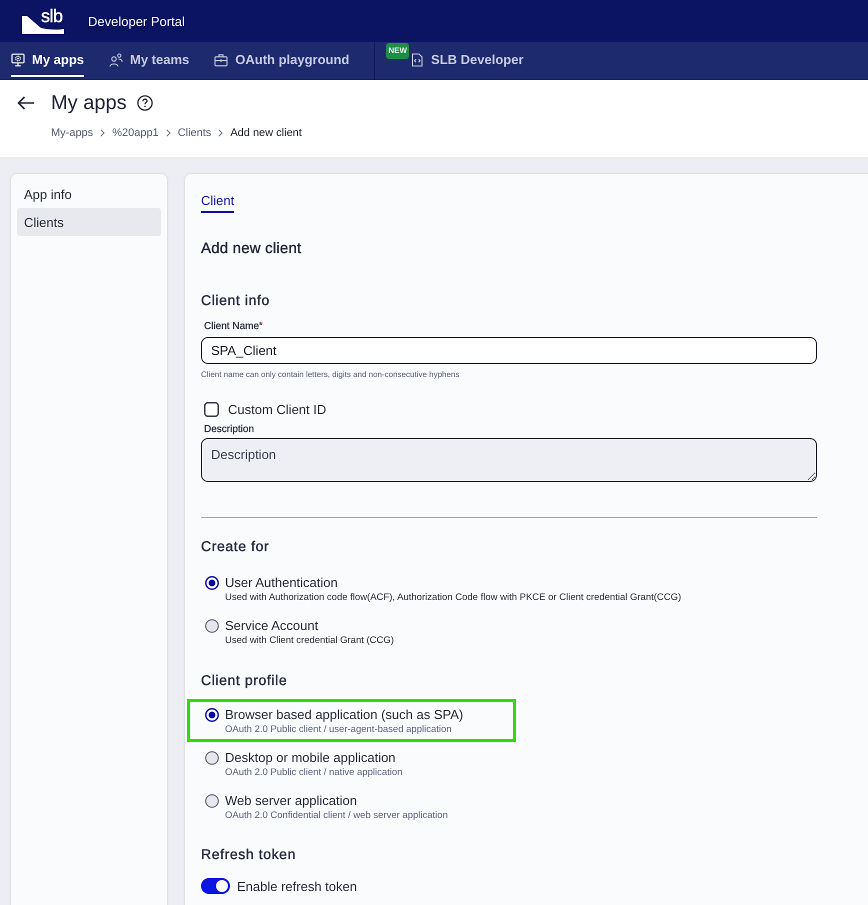  What do you see at coordinates (509, 460) in the screenshot?
I see `description-field: Description` at bounding box center [509, 460].